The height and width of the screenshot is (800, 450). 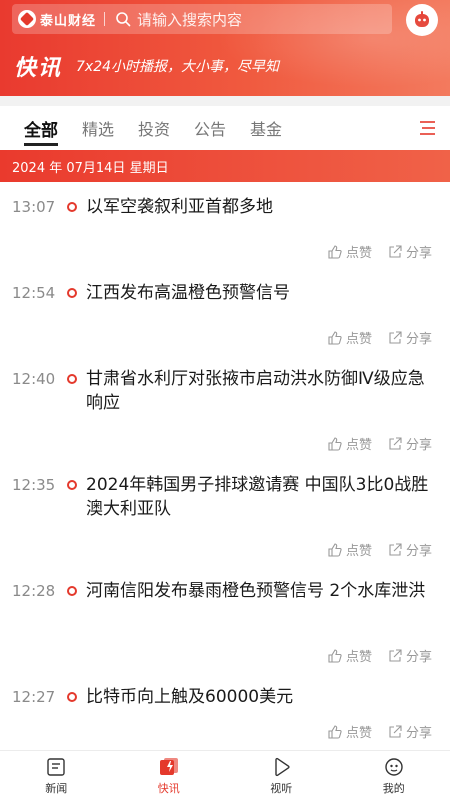 What do you see at coordinates (34, 591) in the screenshot?
I see `item-time: 12:28` at bounding box center [34, 591].